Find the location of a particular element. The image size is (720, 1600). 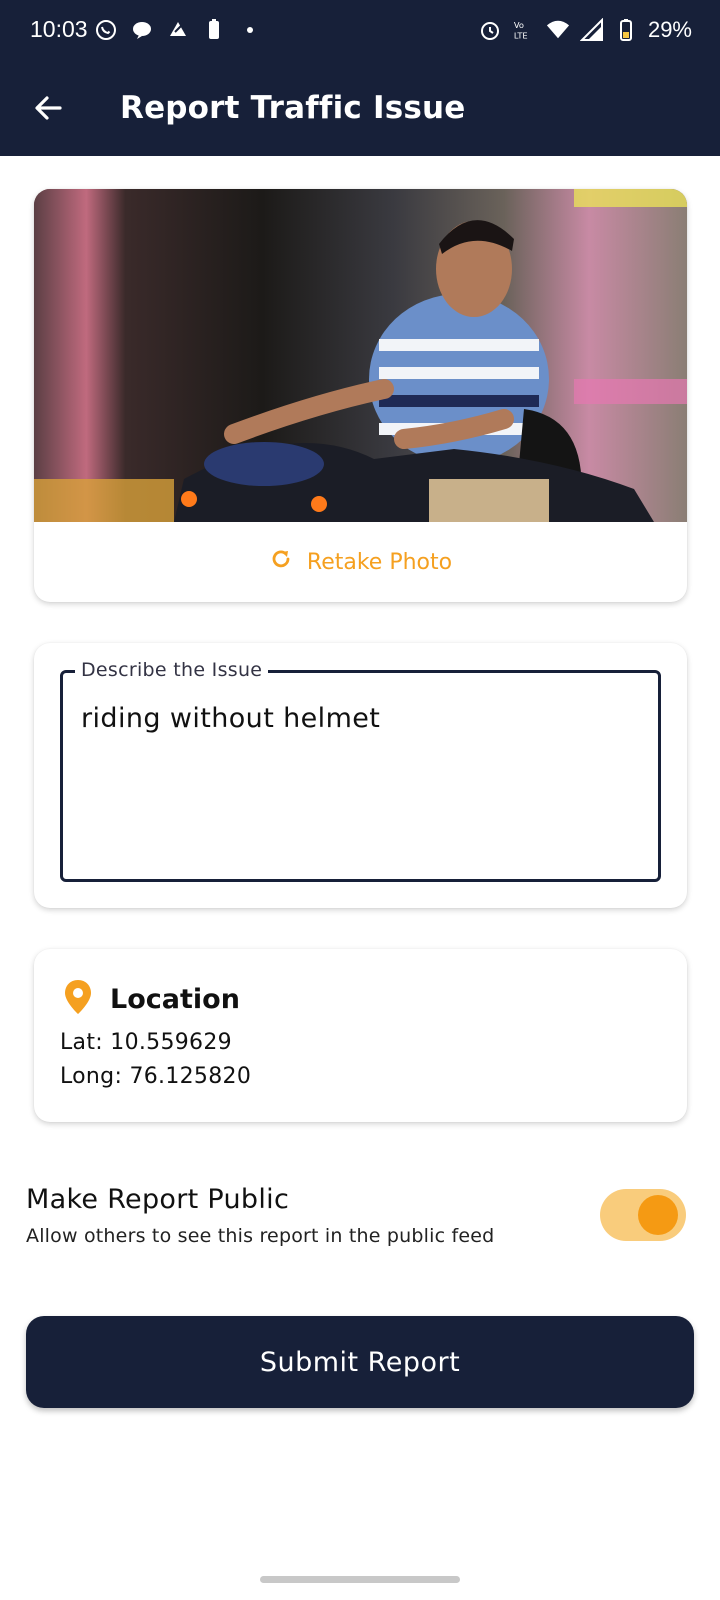

whatsapp-icon is located at coordinates (106, 30).